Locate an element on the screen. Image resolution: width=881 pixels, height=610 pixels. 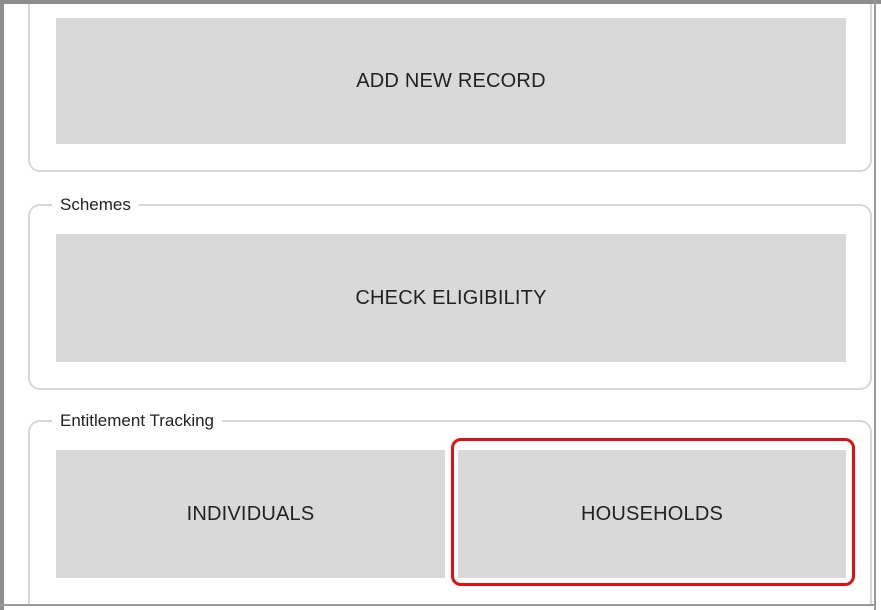
window-edge-top is located at coordinates (440, 2).